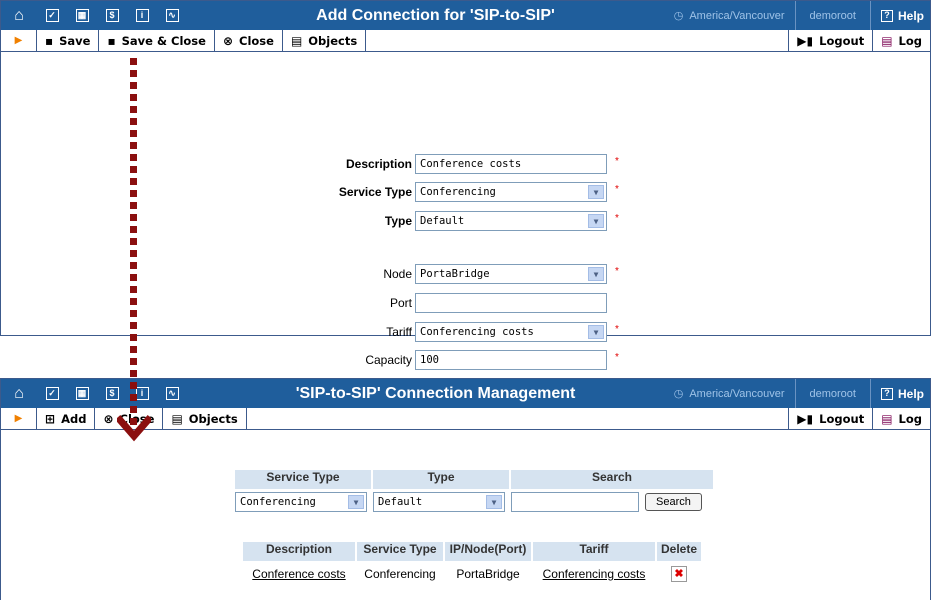 Image resolution: width=931 pixels, height=600 pixels. What do you see at coordinates (398, 221) in the screenshot?
I see `type-label: Type` at bounding box center [398, 221].